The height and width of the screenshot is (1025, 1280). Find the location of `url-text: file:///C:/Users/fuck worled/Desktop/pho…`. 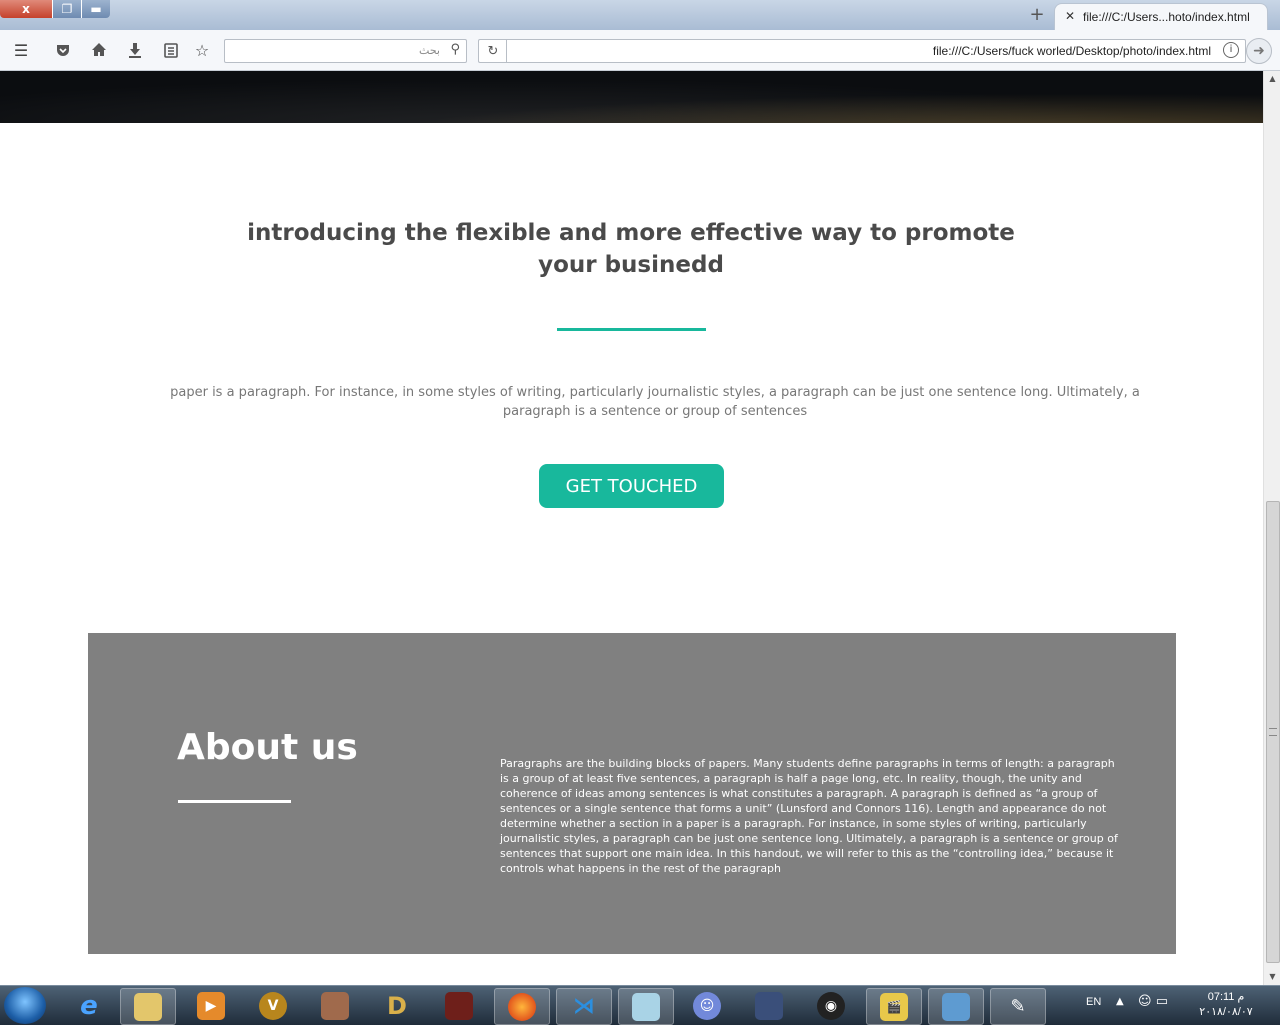

url-text: file:///C:/Users/fuck worled/Desktop/pho… is located at coordinates (1071, 51).